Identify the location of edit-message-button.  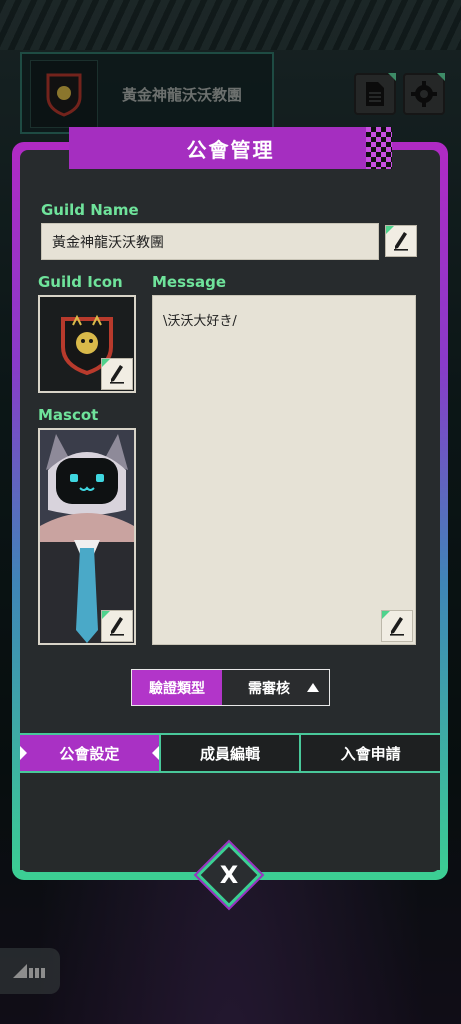
(397, 626).